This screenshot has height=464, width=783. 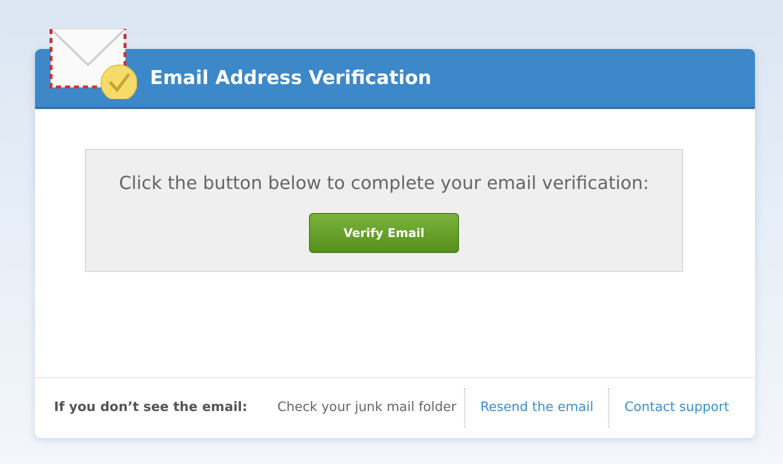 I want to click on verify-email-button: Verify Email, so click(x=384, y=233).